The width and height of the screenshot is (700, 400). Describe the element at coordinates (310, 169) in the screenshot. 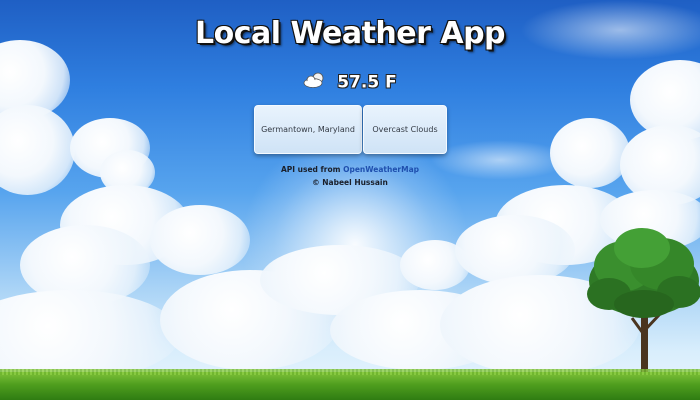

I see `api-credit-text: API used from` at that location.